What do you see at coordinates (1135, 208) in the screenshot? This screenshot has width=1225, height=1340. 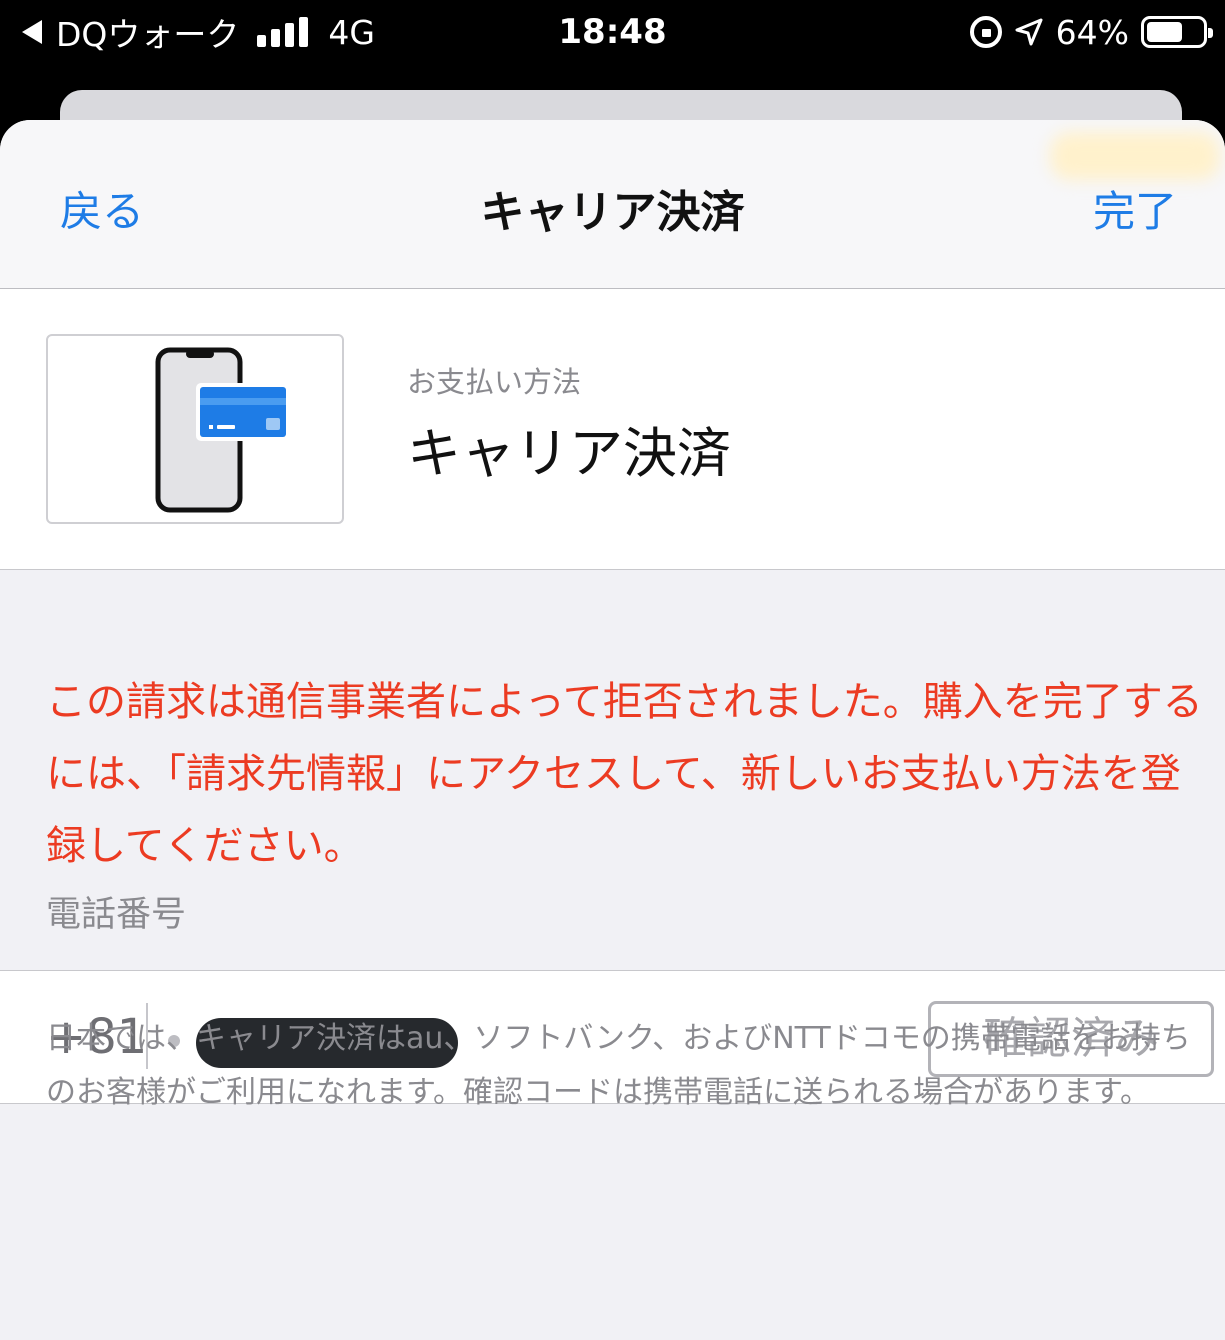 I see `done-button: 完了` at bounding box center [1135, 208].